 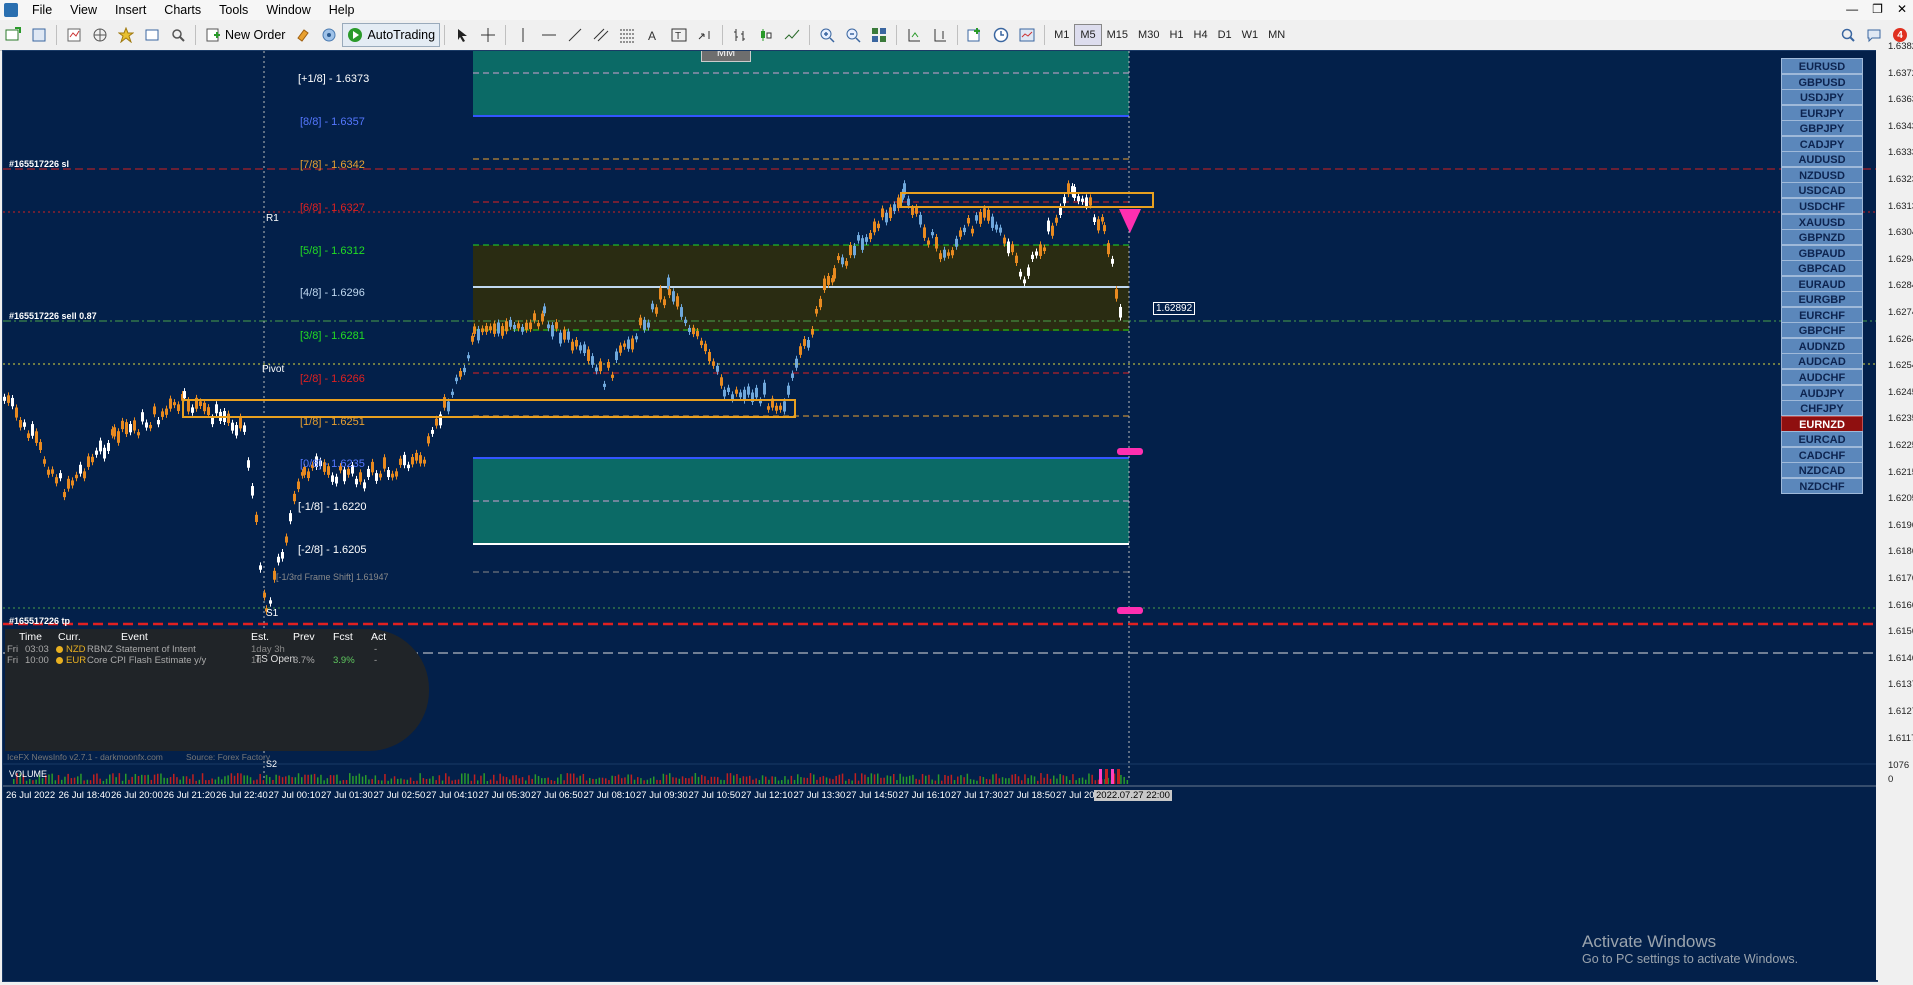 I want to click on pair-button-gbpcad: GBPCAD, so click(x=1822, y=268).